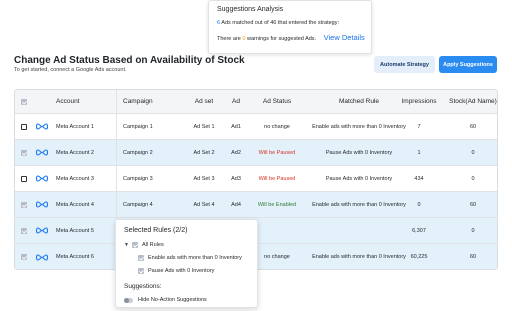 This screenshot has width=512, height=311. I want to click on hide-no-action-label: Hide No-Action Suggestions, so click(172, 300).